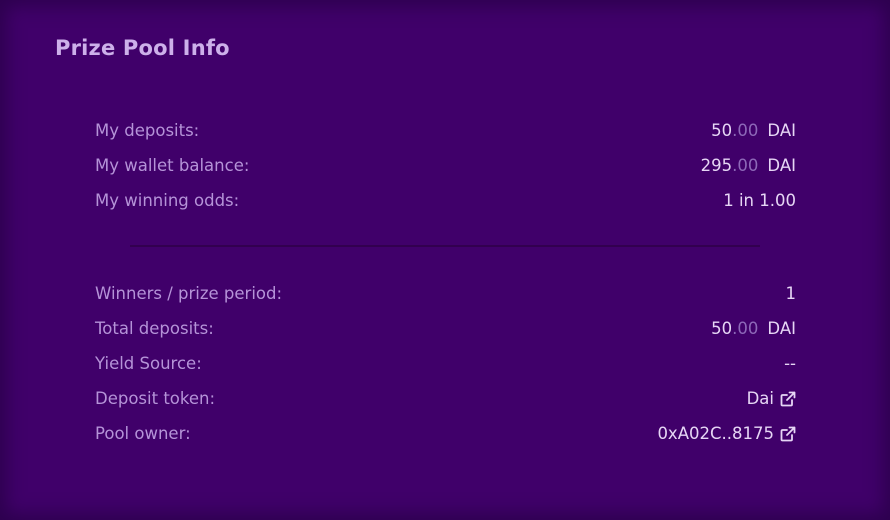 This screenshot has width=890, height=520. What do you see at coordinates (781, 328) in the screenshot?
I see `total-deposits-unit: DAI` at bounding box center [781, 328].